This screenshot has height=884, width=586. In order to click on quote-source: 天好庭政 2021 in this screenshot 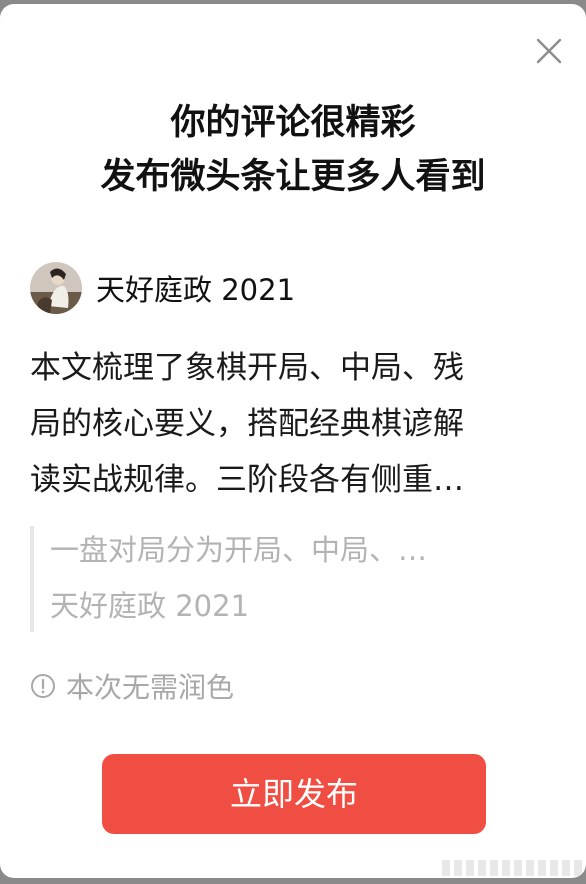, I will do `click(150, 606)`.